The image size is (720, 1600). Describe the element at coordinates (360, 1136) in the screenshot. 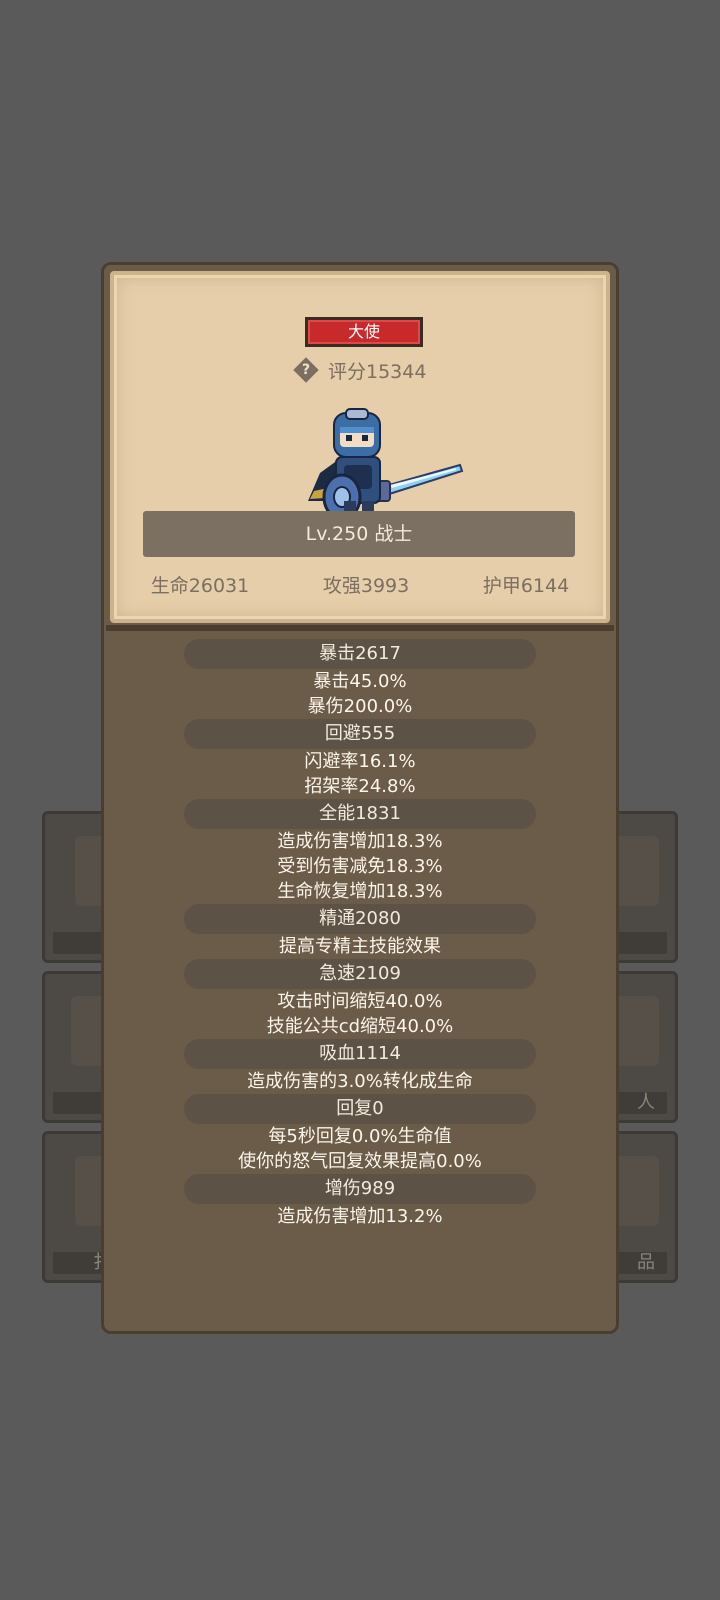

I see `attribute-line: 每5秒回复0.0%生命值` at that location.